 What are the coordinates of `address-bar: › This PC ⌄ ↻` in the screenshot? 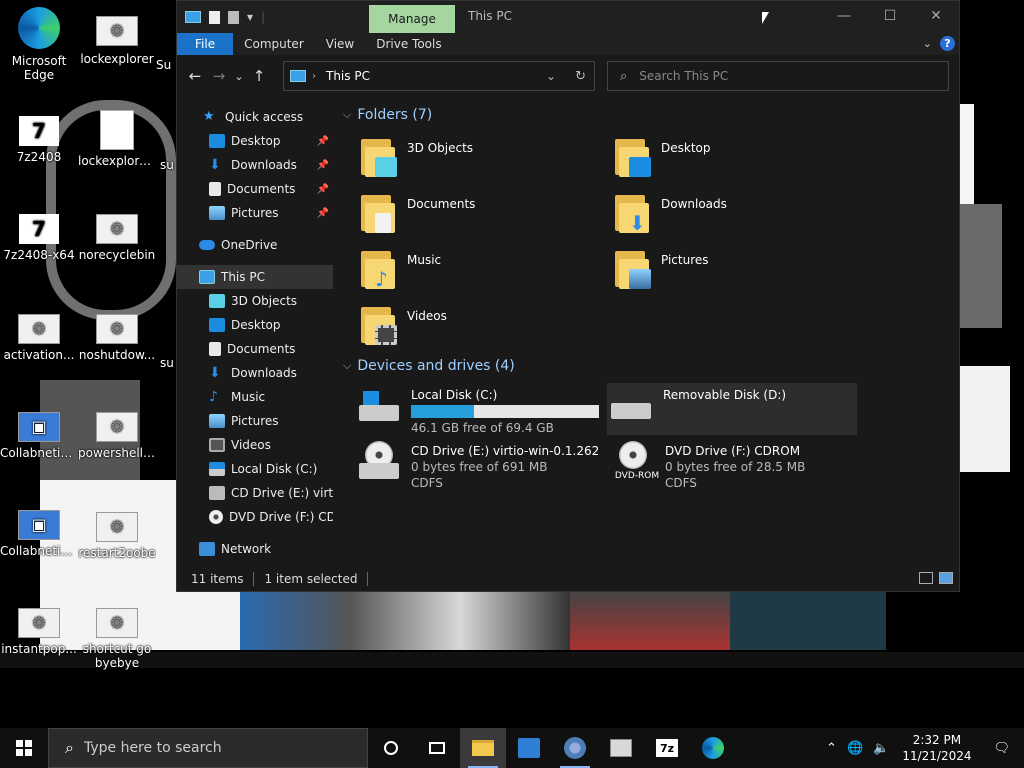 It's located at (439, 76).